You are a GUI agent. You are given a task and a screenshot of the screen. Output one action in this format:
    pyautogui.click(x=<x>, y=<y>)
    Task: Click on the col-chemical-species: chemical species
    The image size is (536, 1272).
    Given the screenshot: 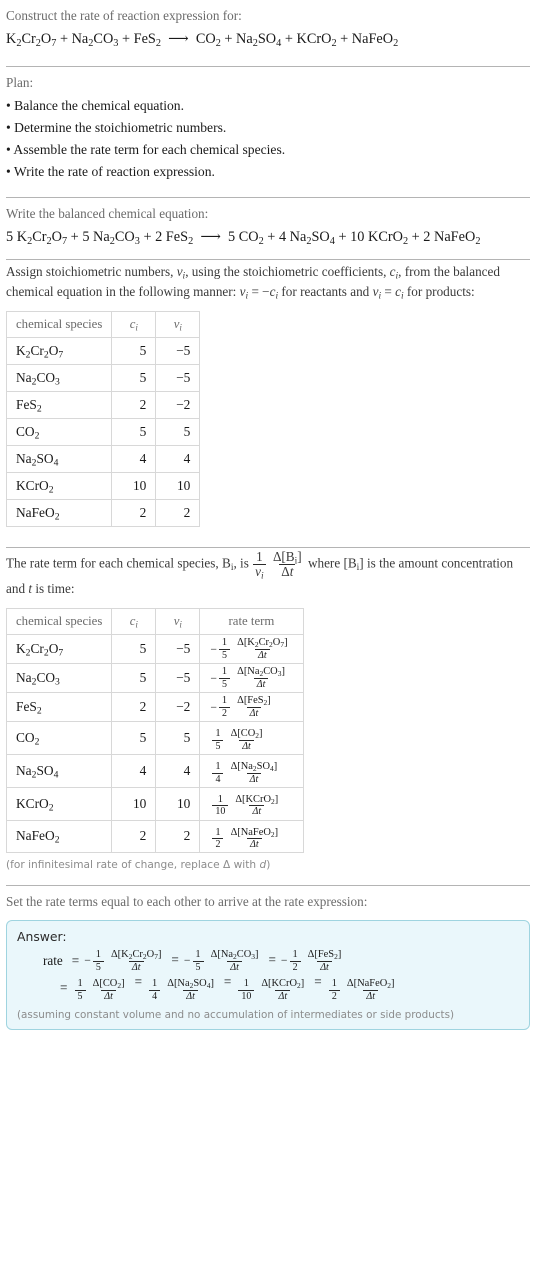 What is the action you would take?
    pyautogui.click(x=59, y=325)
    